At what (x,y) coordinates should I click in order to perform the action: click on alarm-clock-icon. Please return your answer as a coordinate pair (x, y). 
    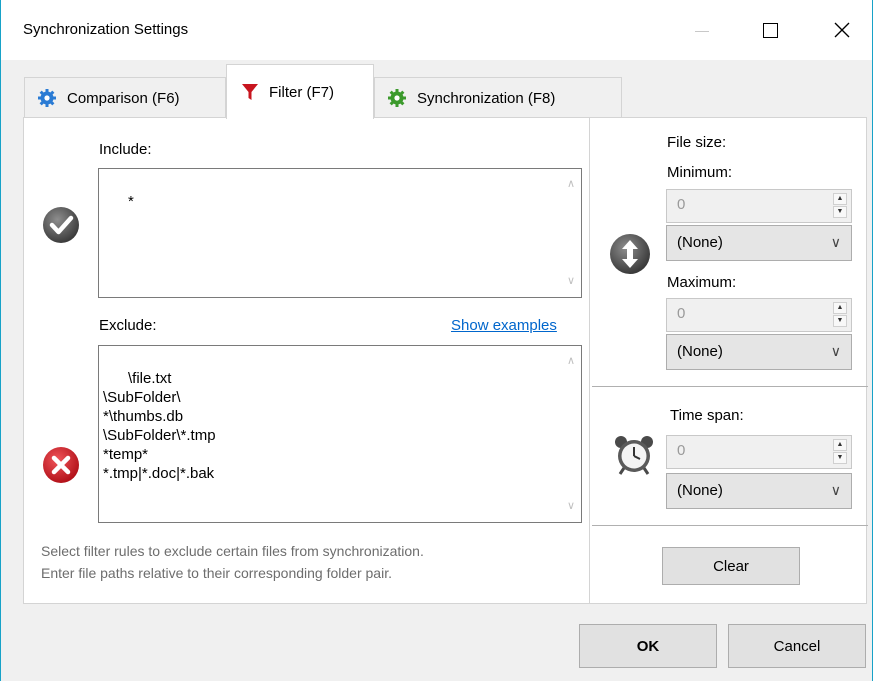
    Looking at the image, I should click on (634, 454).